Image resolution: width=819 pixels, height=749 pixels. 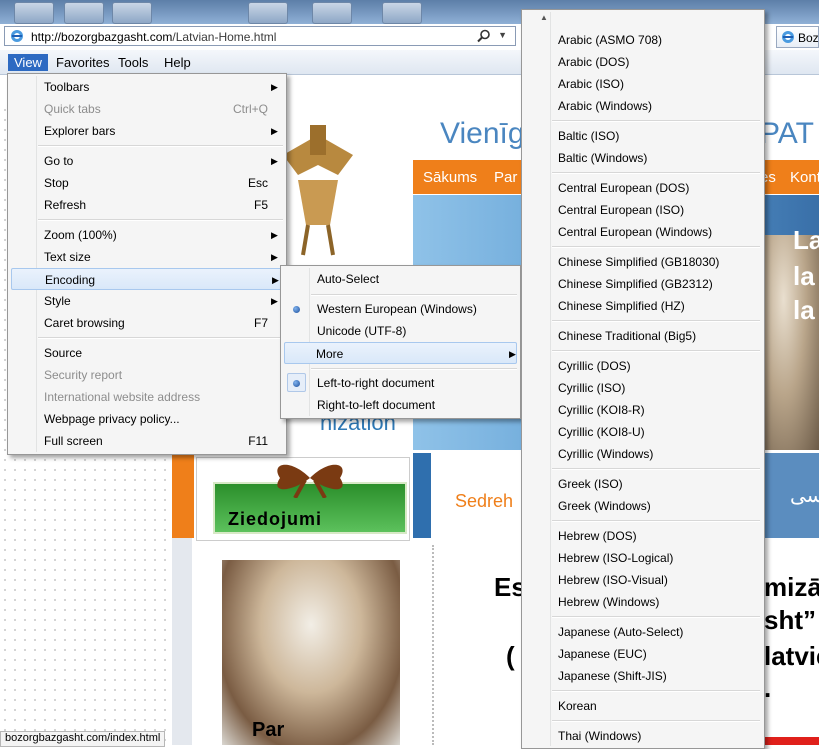 I want to click on encoding-option-chinese-simplified-gb2312: Chinese Simplified (GB2312), so click(x=643, y=284).